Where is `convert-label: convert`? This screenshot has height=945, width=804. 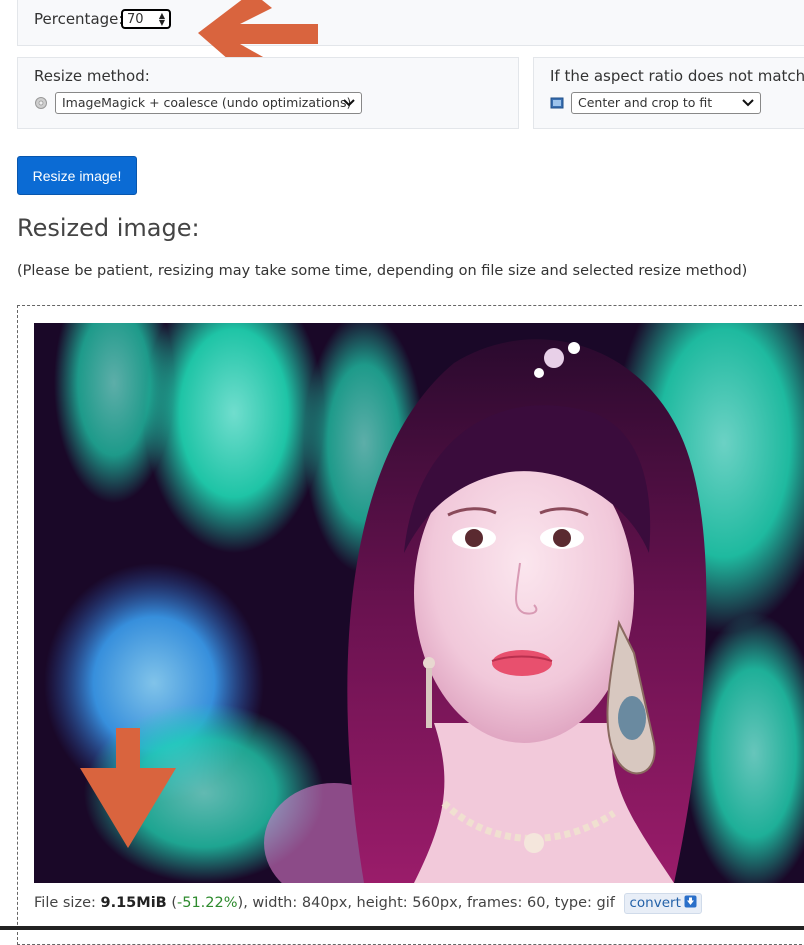
convert-label: convert is located at coordinates (655, 903).